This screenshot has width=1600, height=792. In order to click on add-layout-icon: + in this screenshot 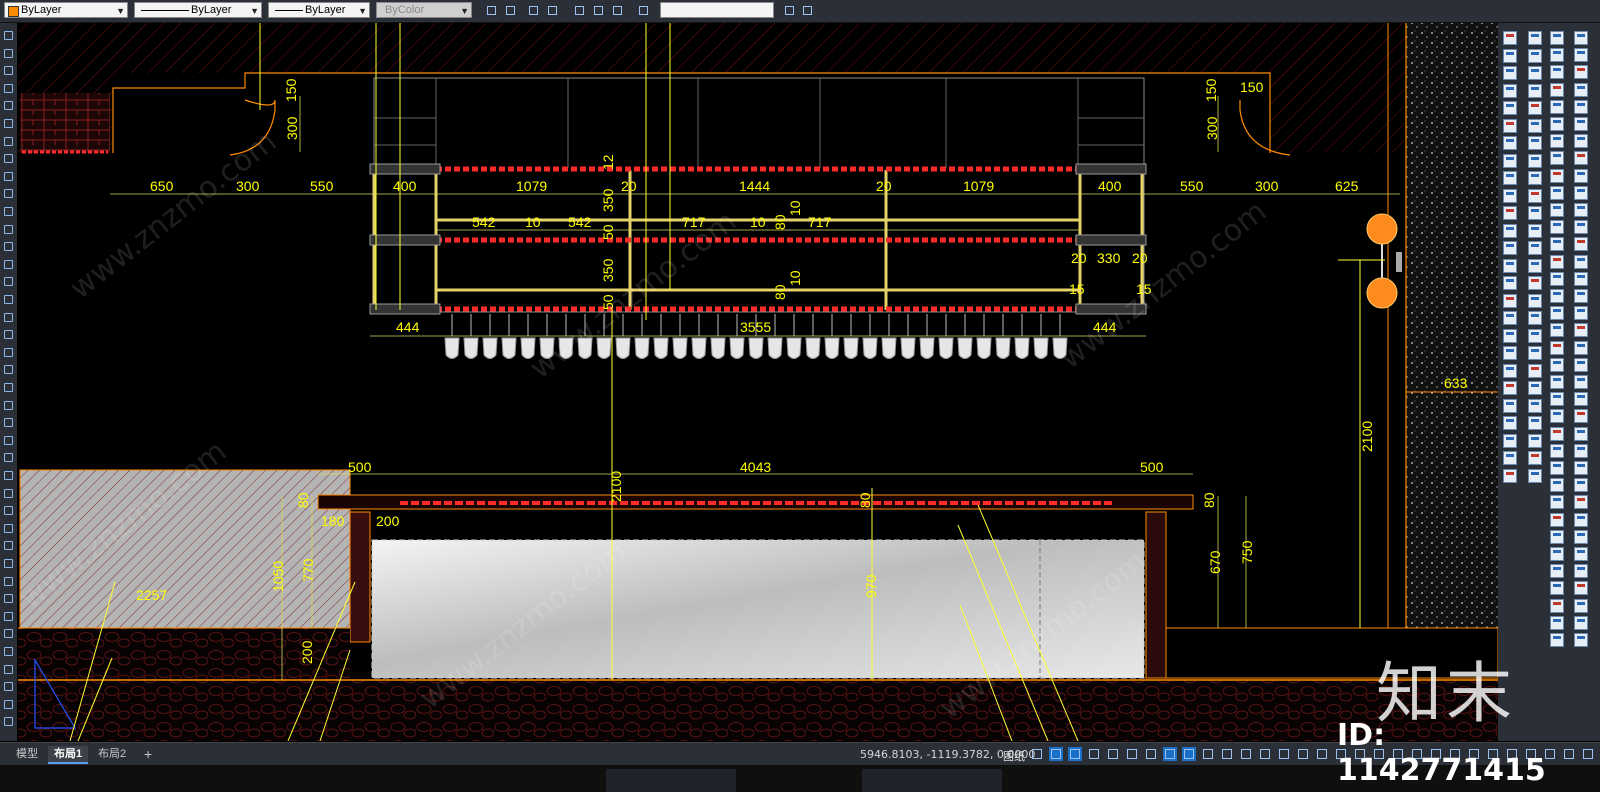, I will do `click(148, 754)`.